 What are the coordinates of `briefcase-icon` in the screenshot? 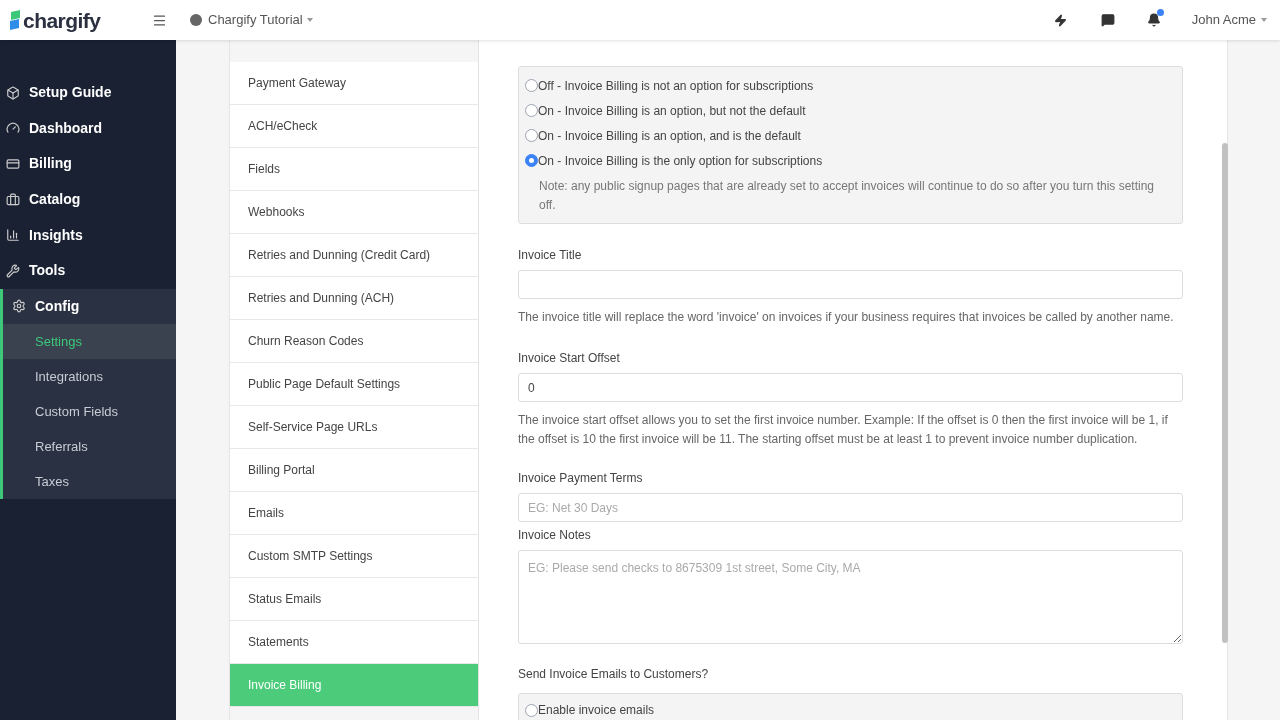 It's located at (13, 199).